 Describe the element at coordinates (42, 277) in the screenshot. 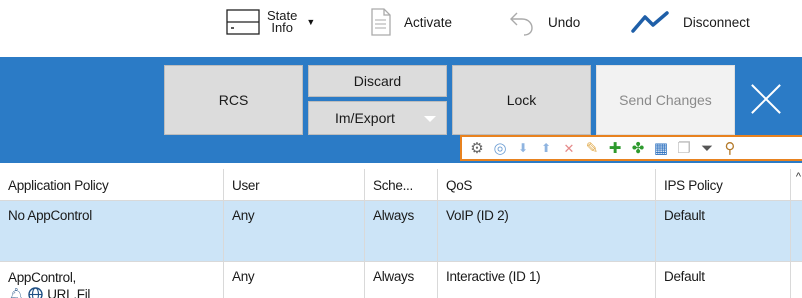

I see `policy-name: AppControl,` at that location.